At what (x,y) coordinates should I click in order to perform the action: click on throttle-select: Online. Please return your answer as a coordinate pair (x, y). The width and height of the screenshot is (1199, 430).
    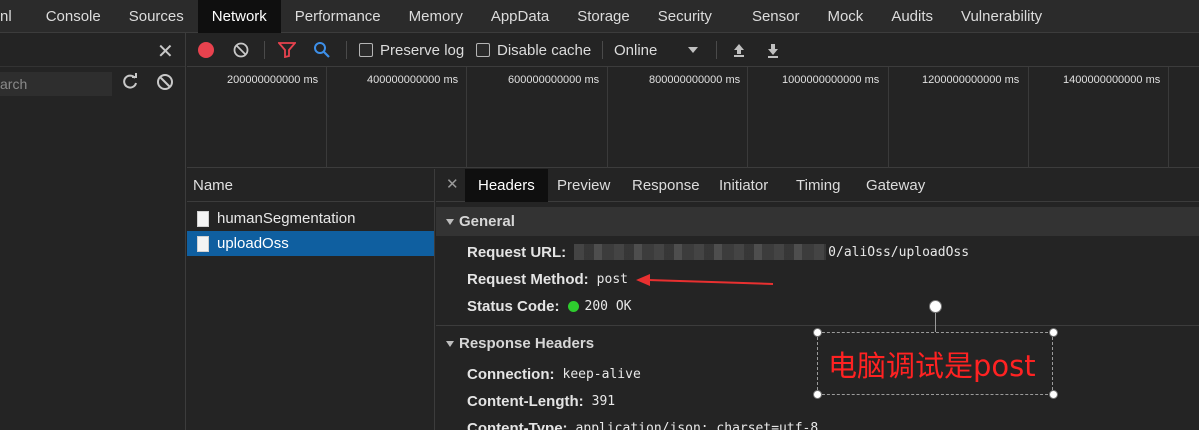
    Looking at the image, I should click on (656, 50).